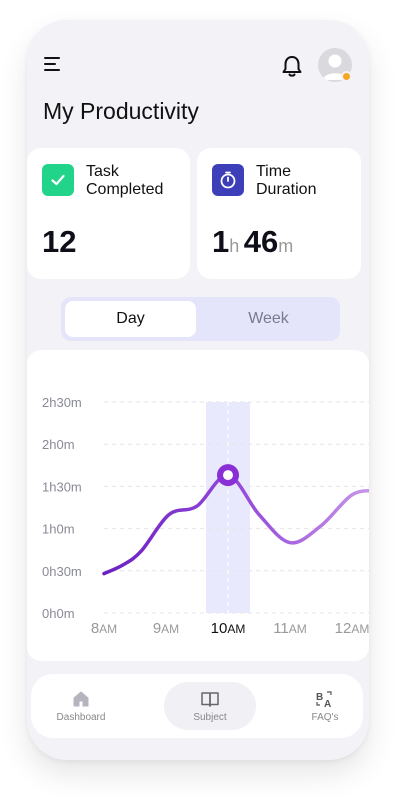 The height and width of the screenshot is (809, 412). I want to click on nav-item-faqs: B A FAQ's, so click(324, 706).